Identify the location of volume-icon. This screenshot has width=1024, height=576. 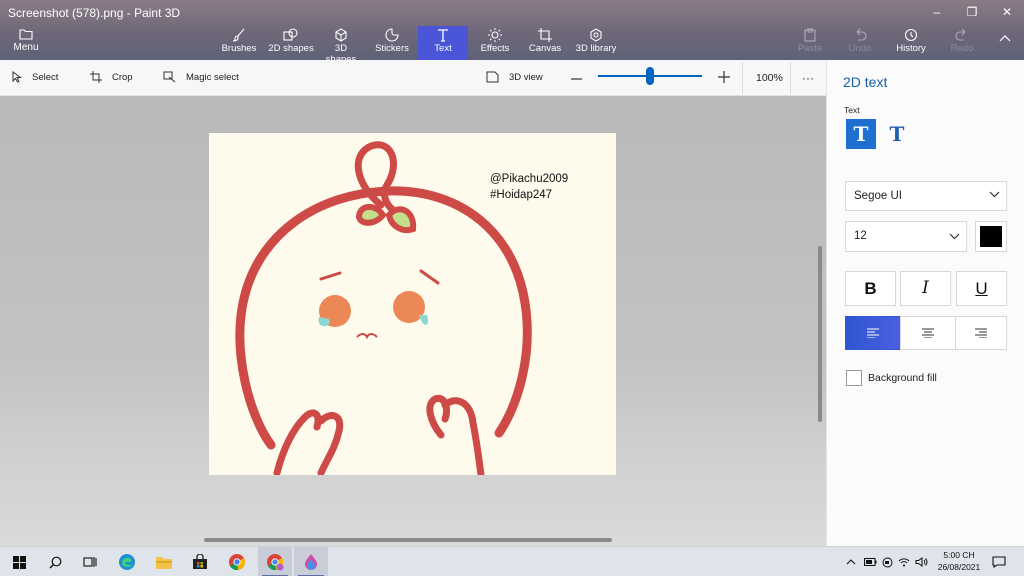
(921, 561).